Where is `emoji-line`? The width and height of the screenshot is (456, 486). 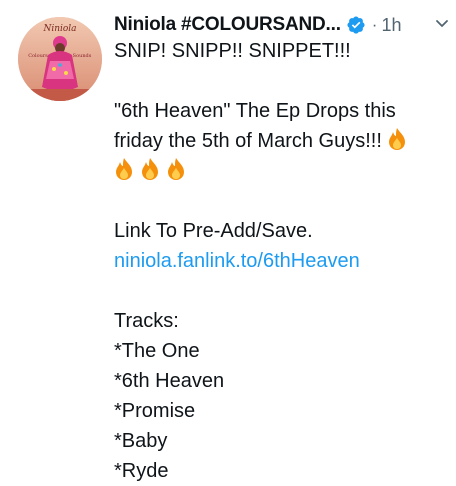
emoji-line is located at coordinates (279, 171).